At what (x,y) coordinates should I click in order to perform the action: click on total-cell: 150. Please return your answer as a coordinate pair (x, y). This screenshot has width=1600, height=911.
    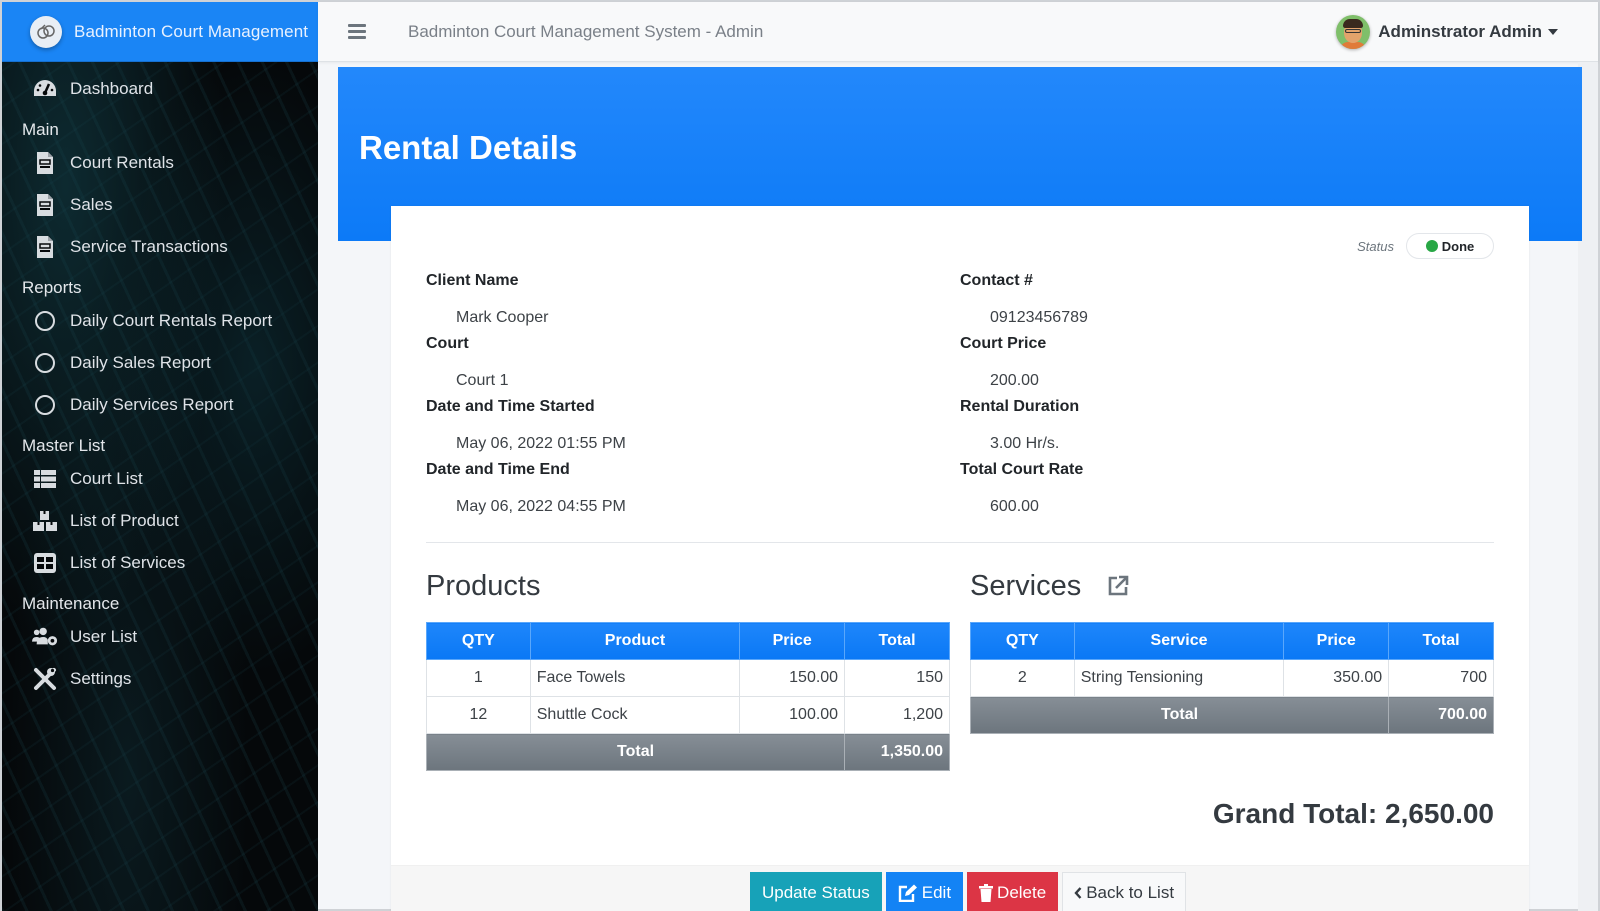
    Looking at the image, I should click on (897, 678).